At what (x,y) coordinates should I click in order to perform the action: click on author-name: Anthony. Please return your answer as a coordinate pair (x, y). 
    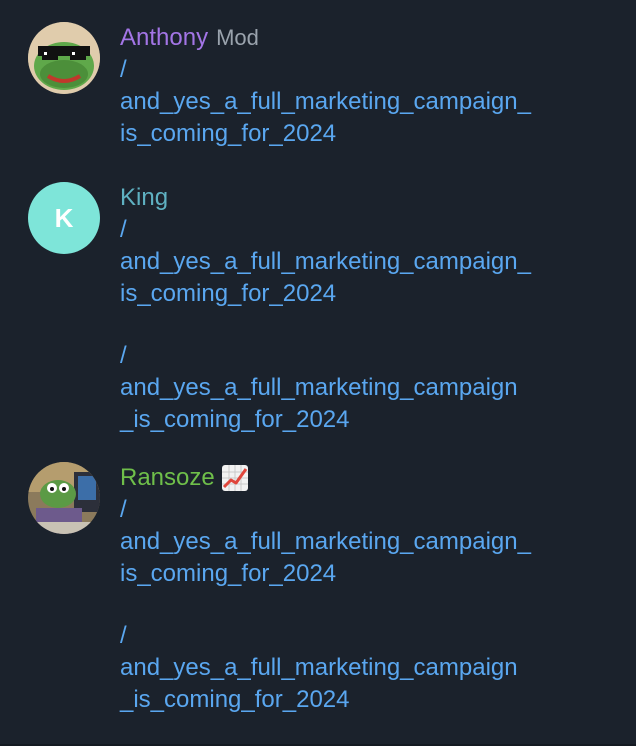
    Looking at the image, I should click on (164, 38).